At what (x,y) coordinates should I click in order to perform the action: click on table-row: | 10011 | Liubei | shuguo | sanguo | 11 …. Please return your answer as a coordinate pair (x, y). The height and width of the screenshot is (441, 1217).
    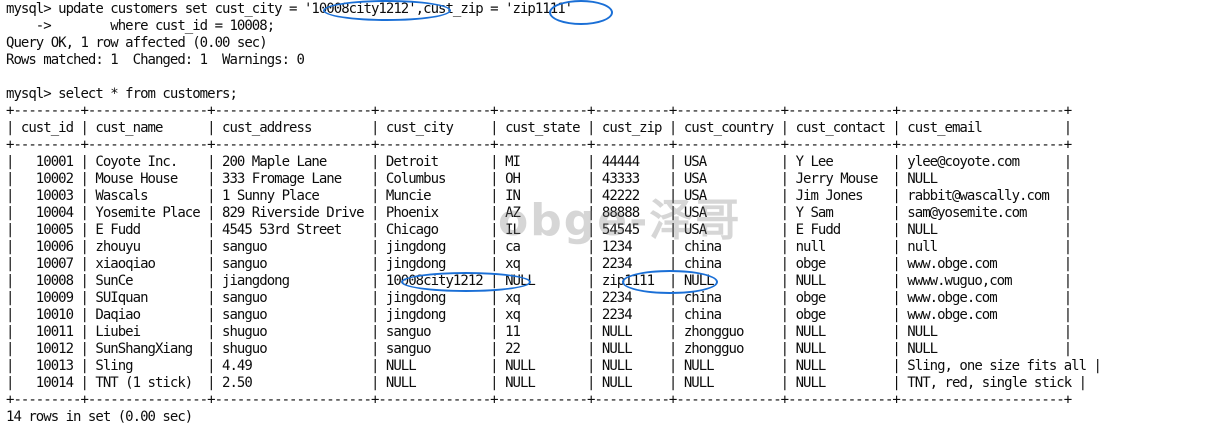
    Looking at the image, I should click on (539, 332).